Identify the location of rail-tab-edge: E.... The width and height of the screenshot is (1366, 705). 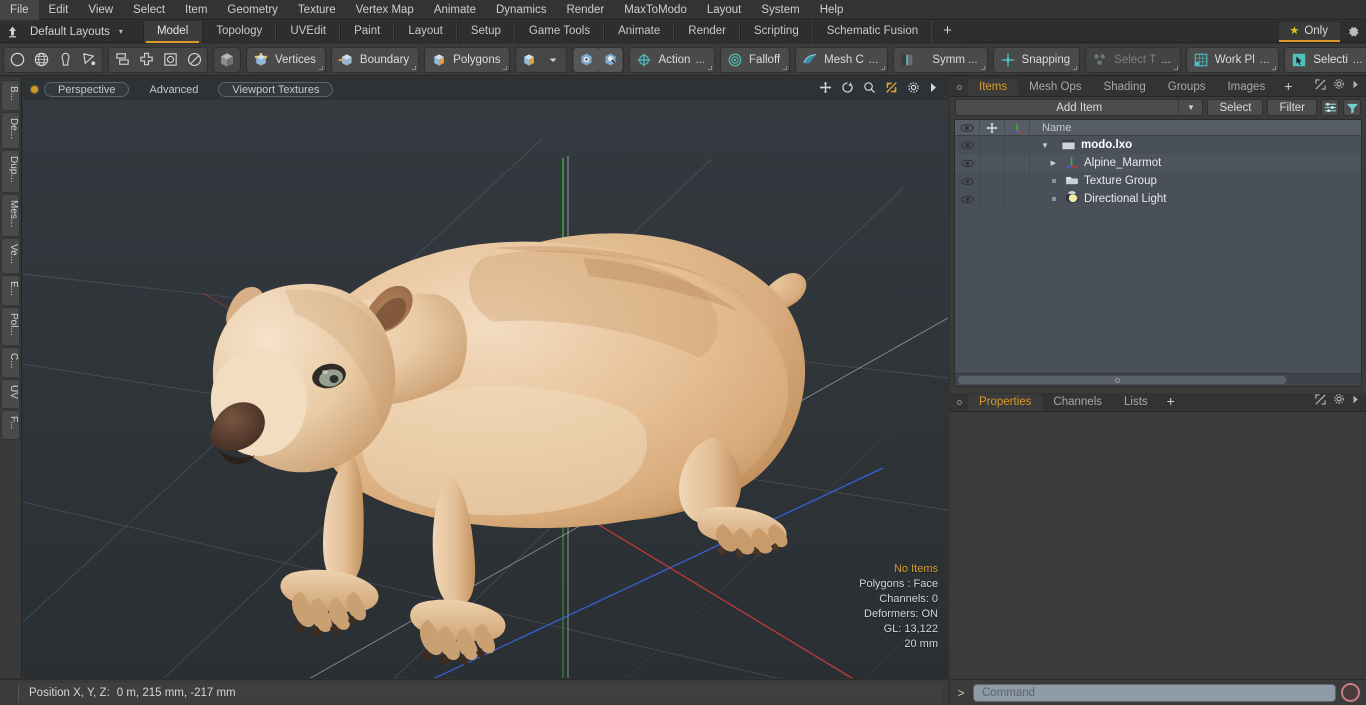
(10, 291).